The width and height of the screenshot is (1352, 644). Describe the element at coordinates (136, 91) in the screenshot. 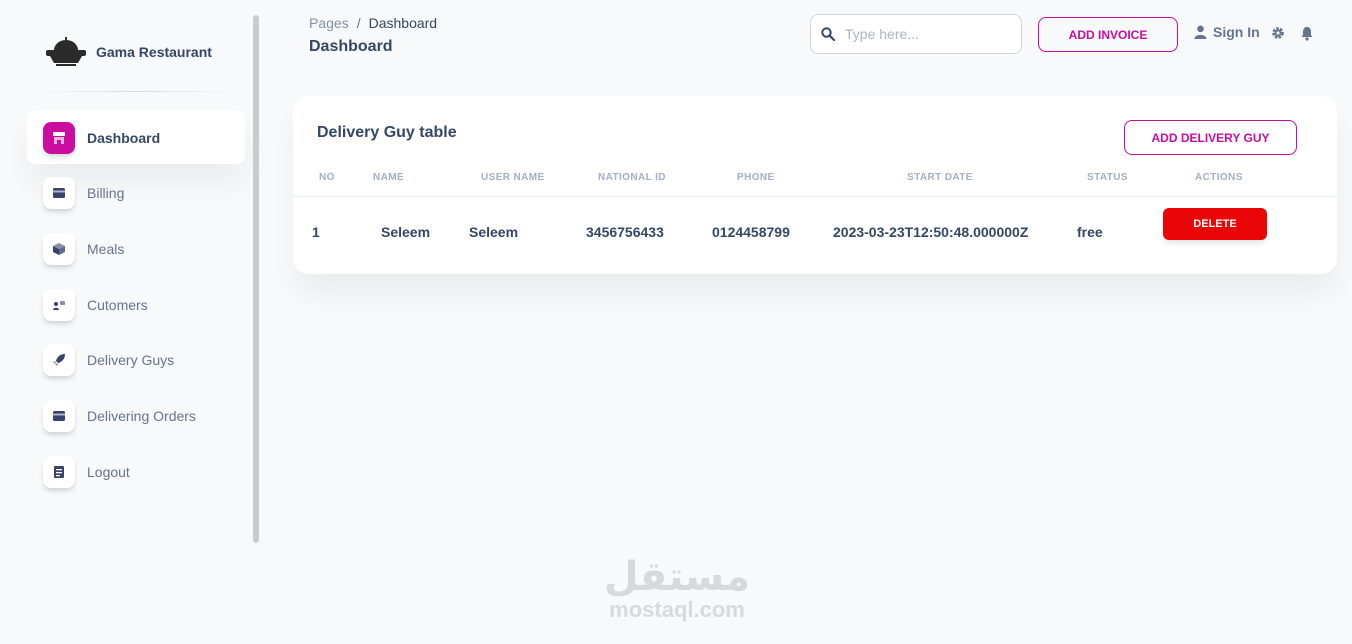

I see `sidebar-divider` at that location.